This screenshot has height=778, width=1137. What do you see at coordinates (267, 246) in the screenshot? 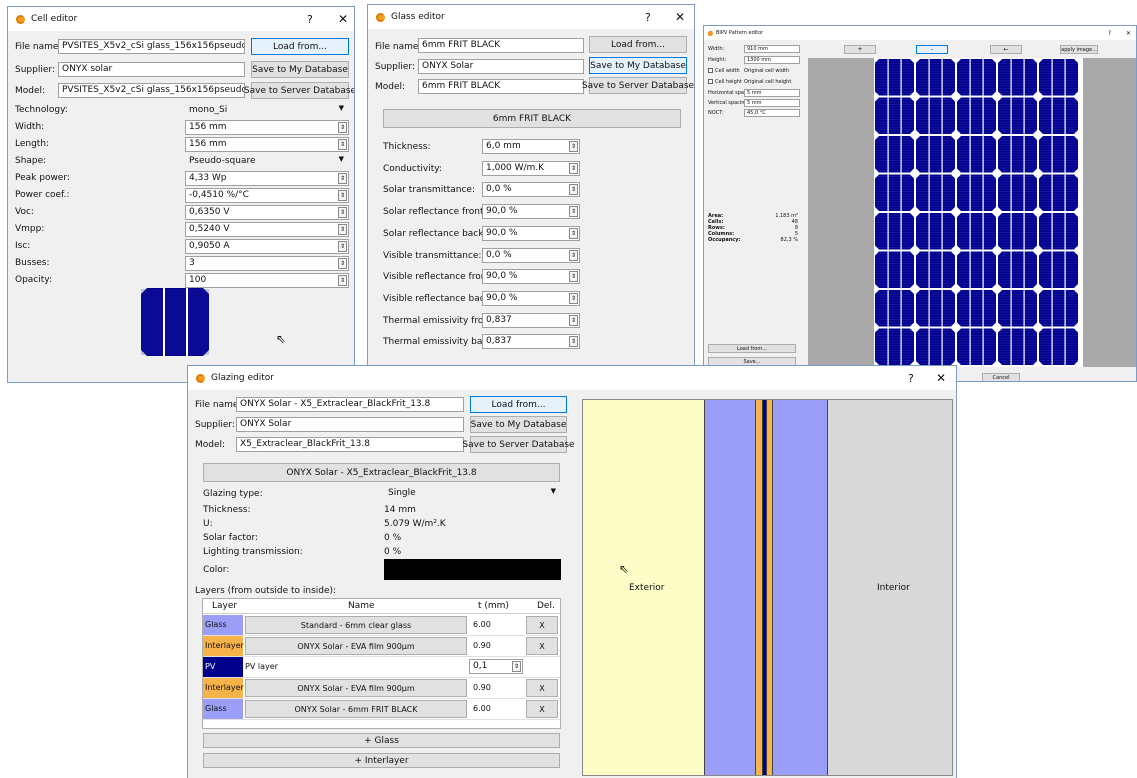
I see `property-field: 0,9050 A ⇕` at bounding box center [267, 246].